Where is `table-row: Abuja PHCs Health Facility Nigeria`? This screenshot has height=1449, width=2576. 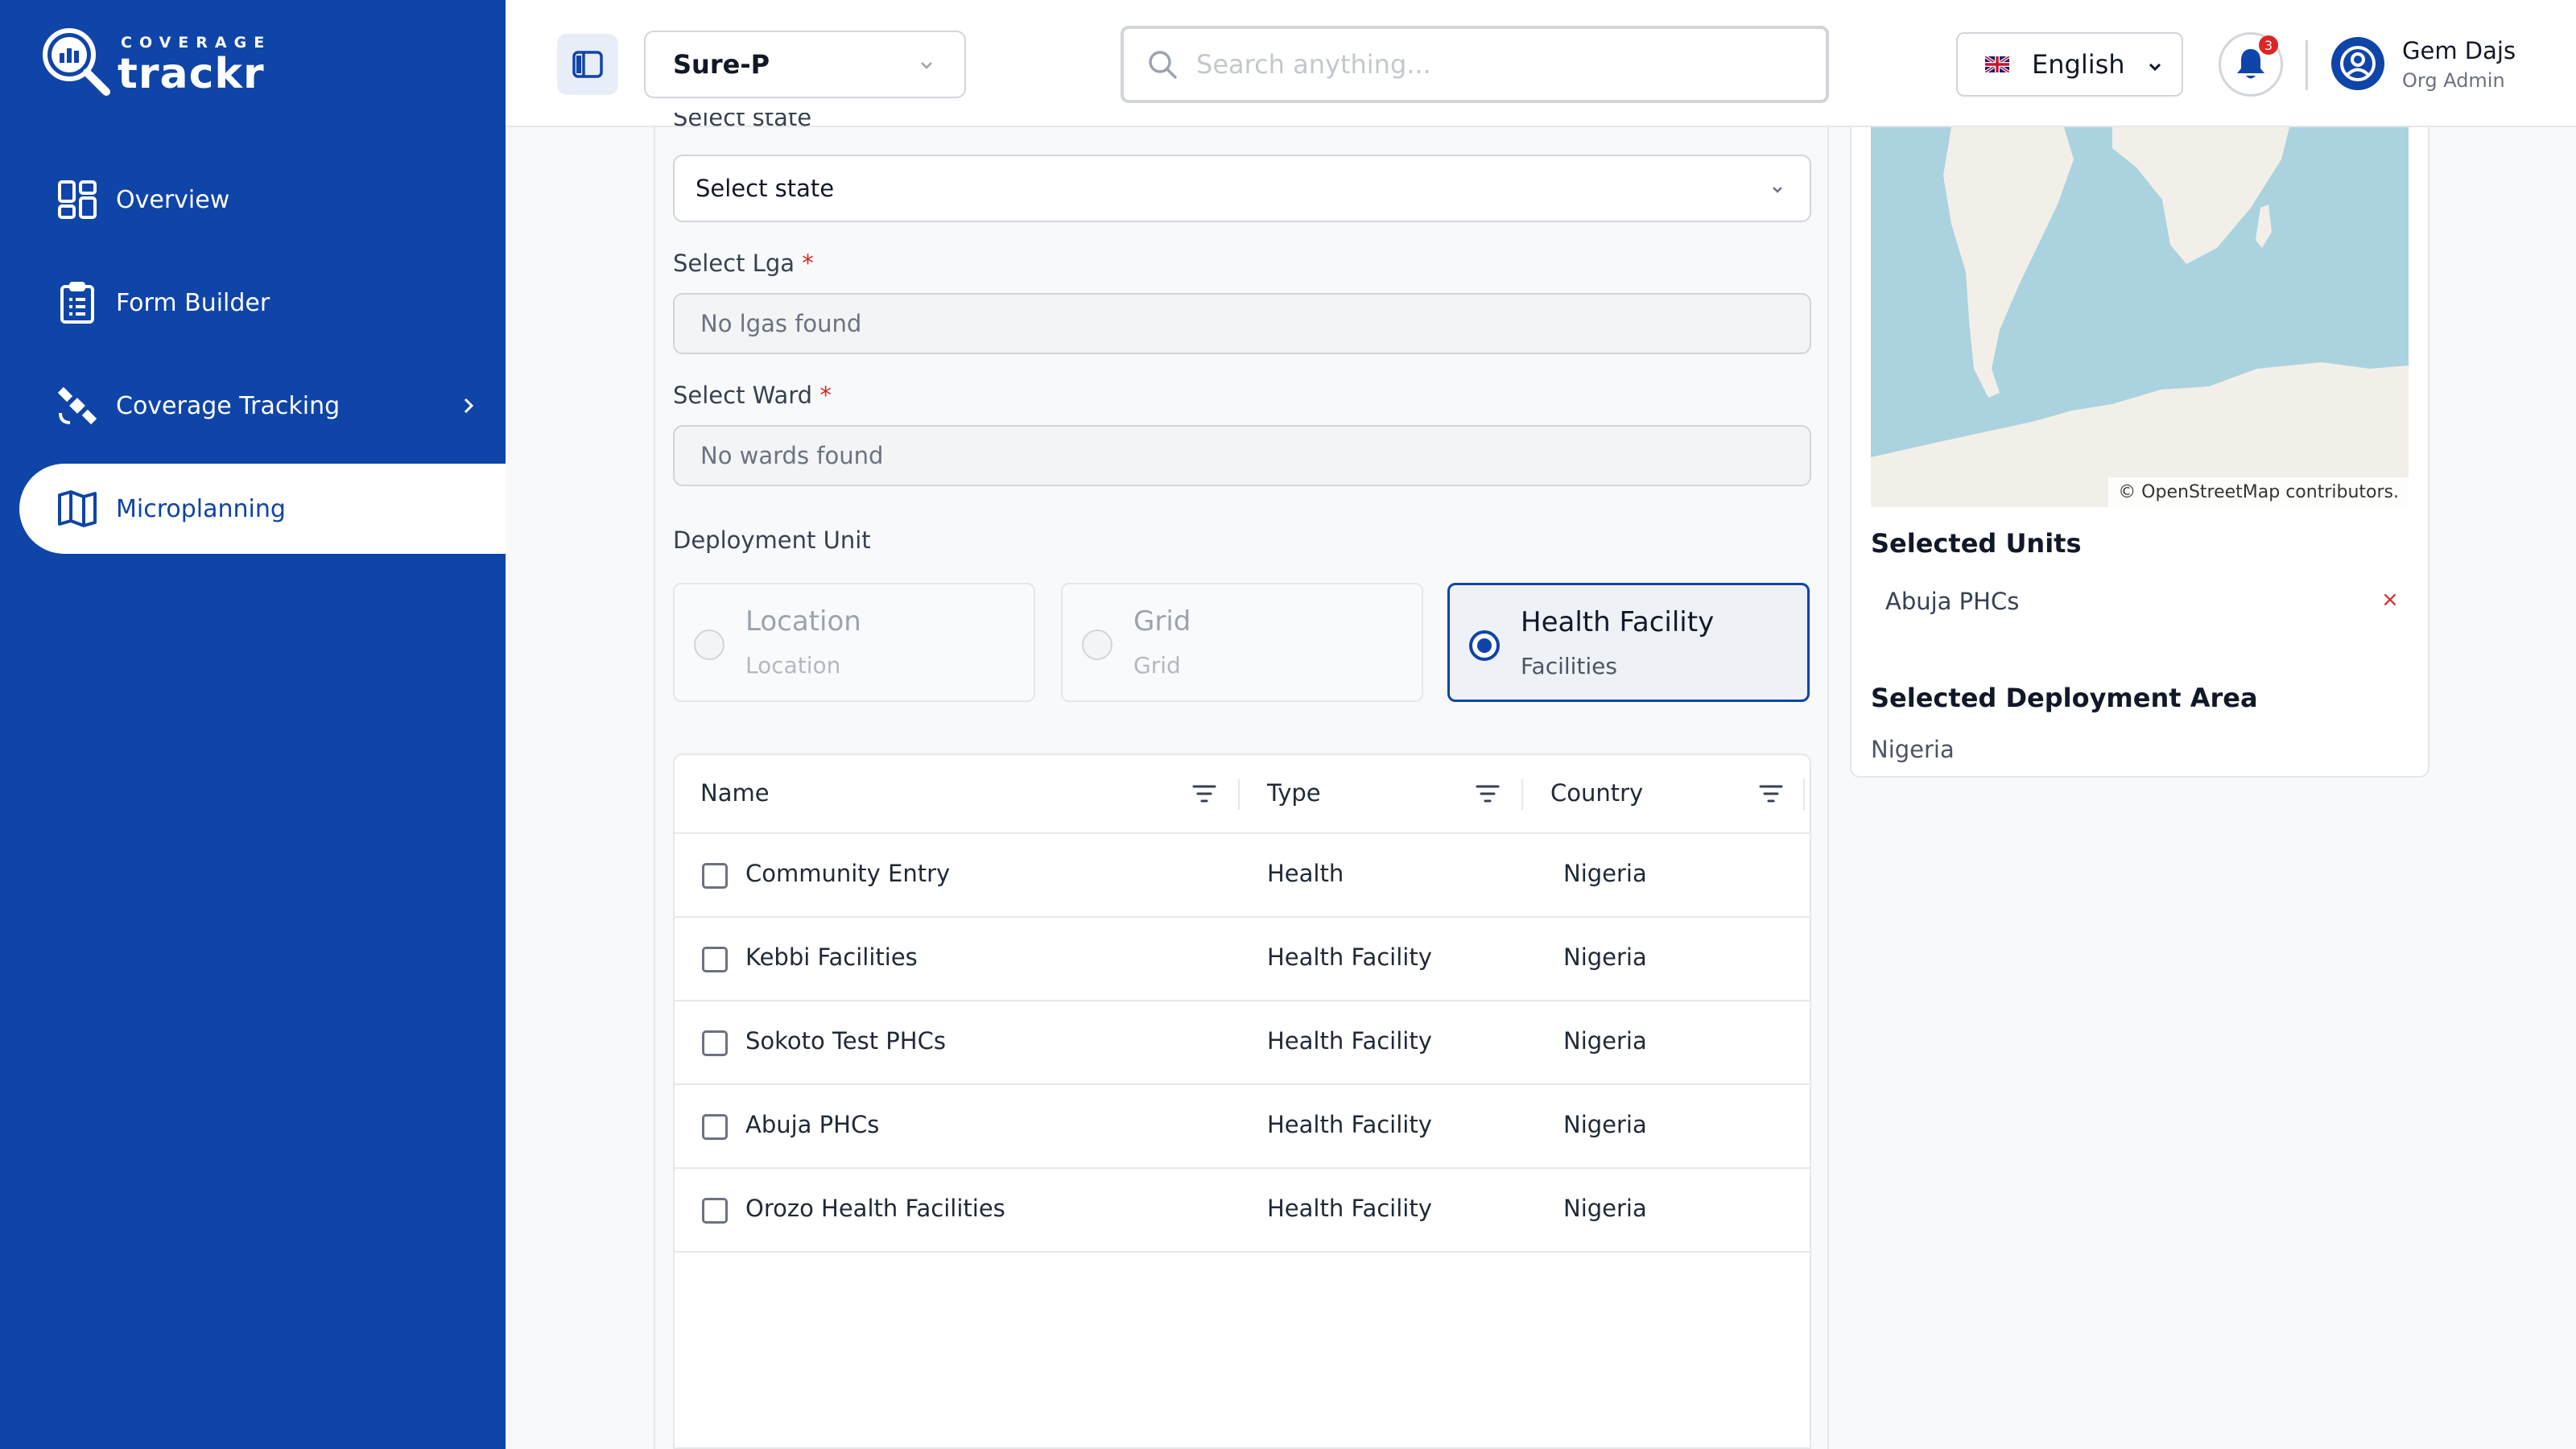
table-row: Abuja PHCs Health Facility Nigeria is located at coordinates (1242, 1127).